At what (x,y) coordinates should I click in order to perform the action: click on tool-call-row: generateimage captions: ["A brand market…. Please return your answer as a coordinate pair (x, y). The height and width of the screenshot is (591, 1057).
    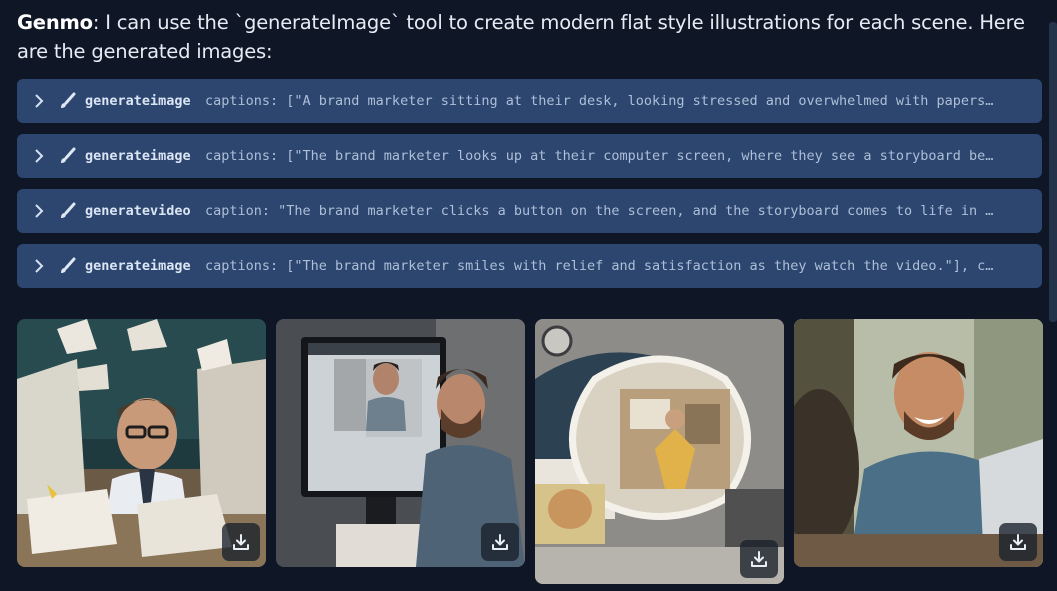
    Looking at the image, I should click on (529, 101).